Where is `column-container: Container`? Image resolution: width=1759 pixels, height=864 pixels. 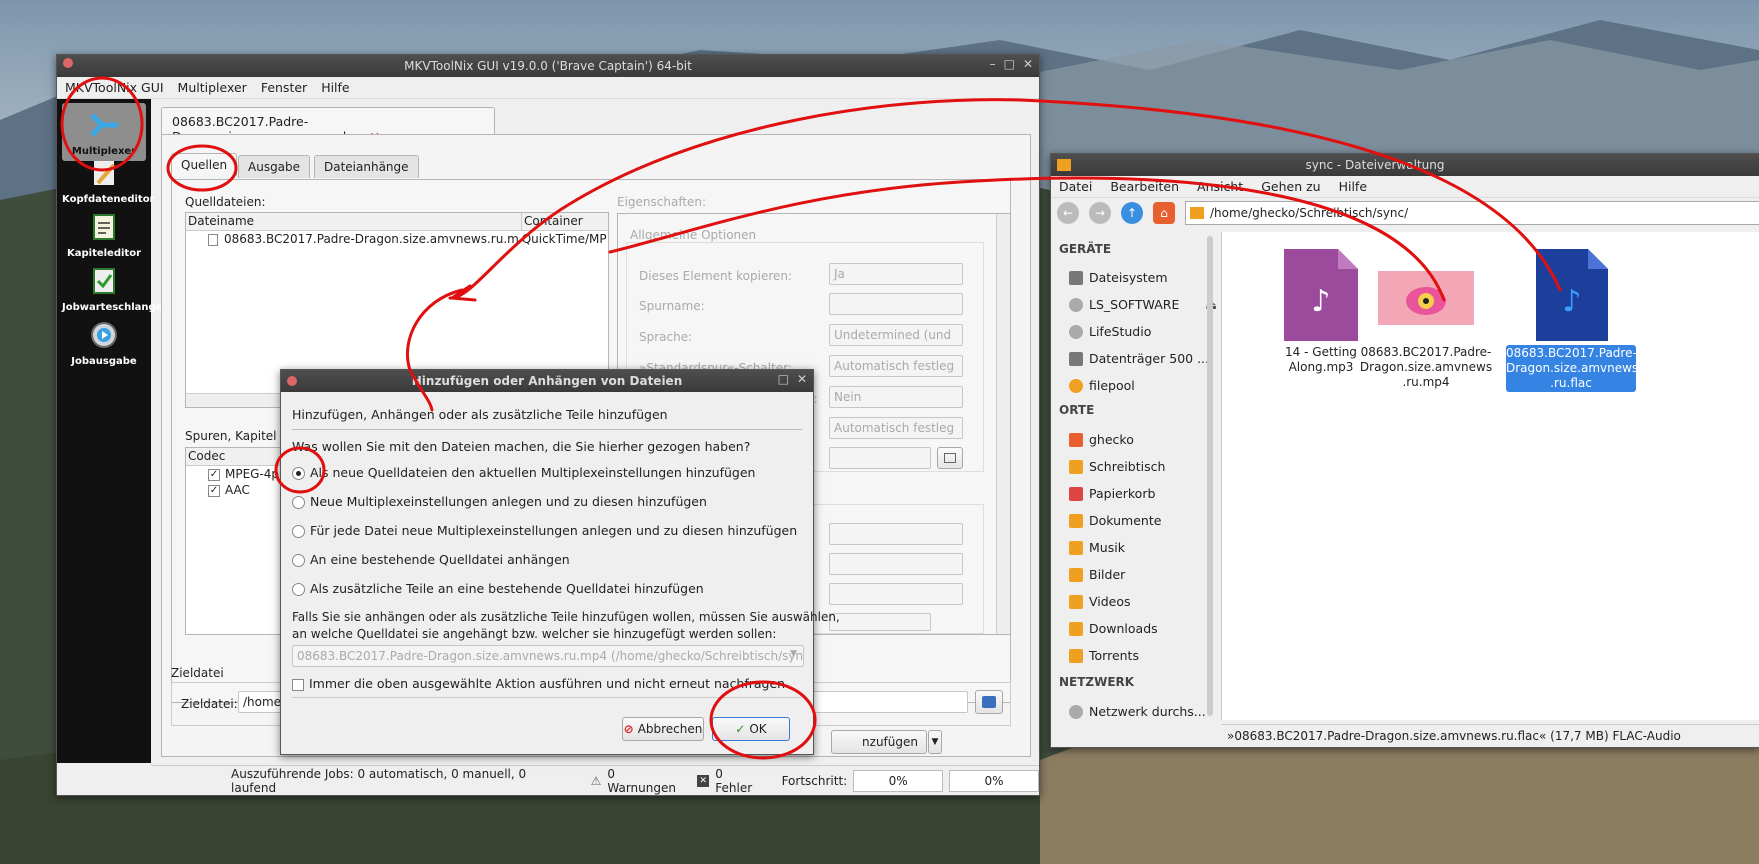
column-container: Container is located at coordinates (553, 221).